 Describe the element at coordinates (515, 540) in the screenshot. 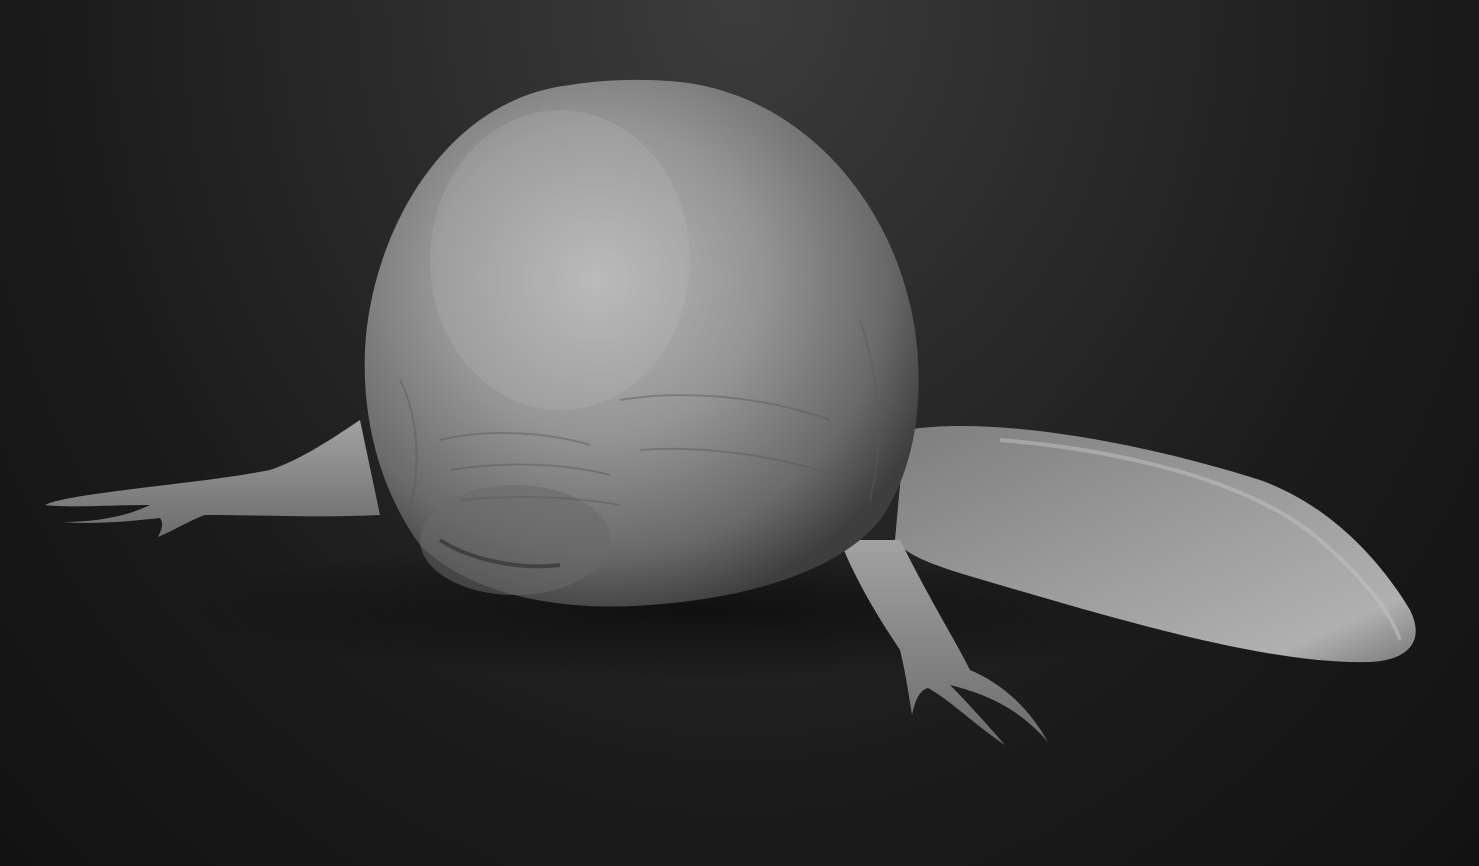

I see `creature-snout` at that location.